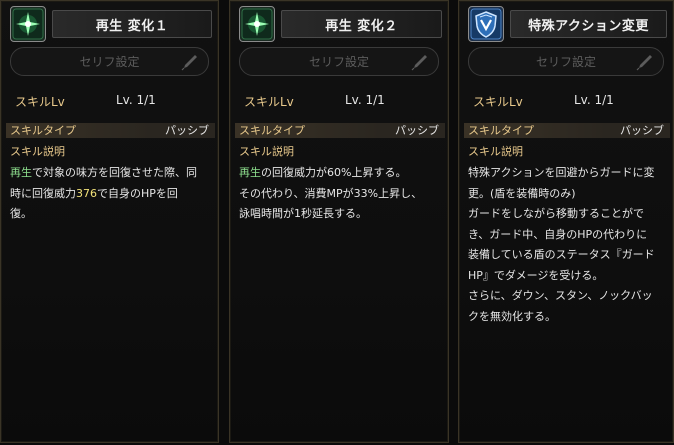 The height and width of the screenshot is (445, 674). I want to click on desc-text: の回復威力が60%上昇する。, so click(334, 172).